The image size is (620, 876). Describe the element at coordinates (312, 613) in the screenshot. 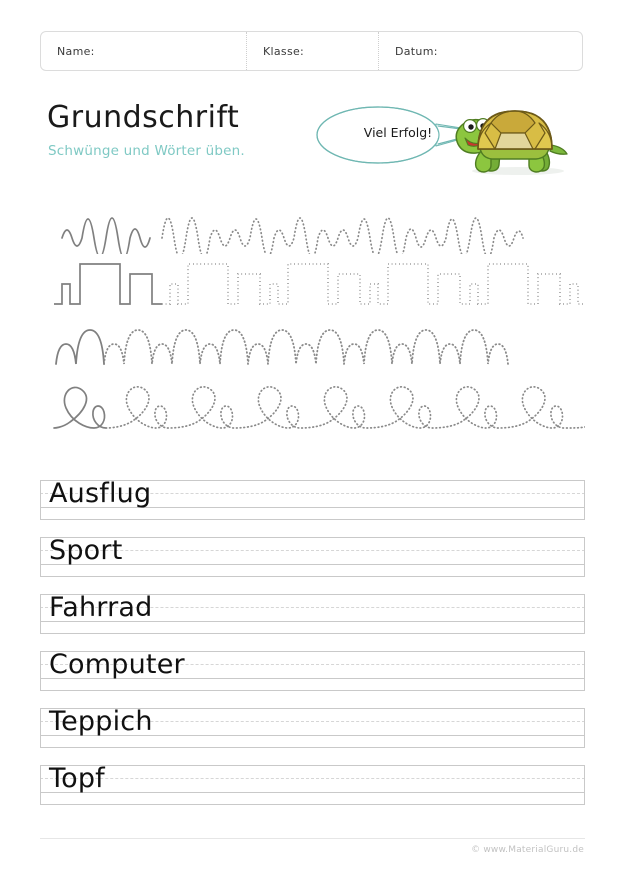

I see `word-band: Fahrrad` at that location.